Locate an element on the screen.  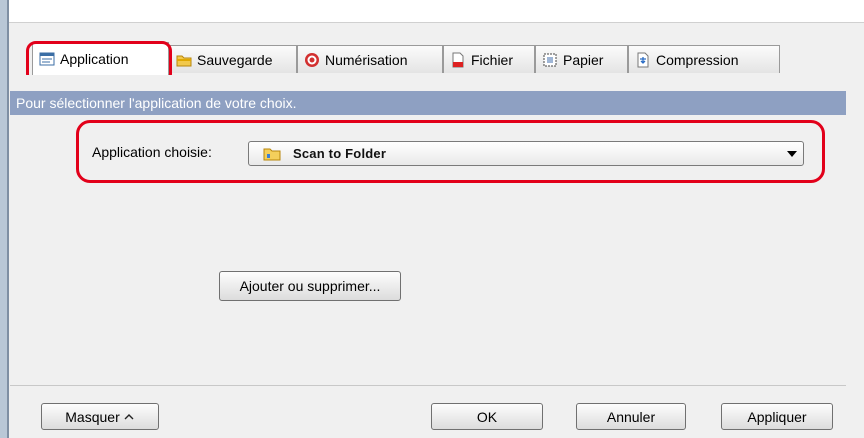
hide-button: Masquer is located at coordinates (100, 416).